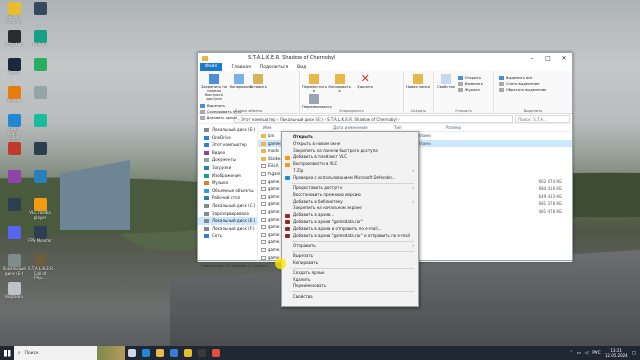 Image resolution: width=640 pixels, height=360 pixels. I want to click on close-icon: ✕, so click(564, 58).